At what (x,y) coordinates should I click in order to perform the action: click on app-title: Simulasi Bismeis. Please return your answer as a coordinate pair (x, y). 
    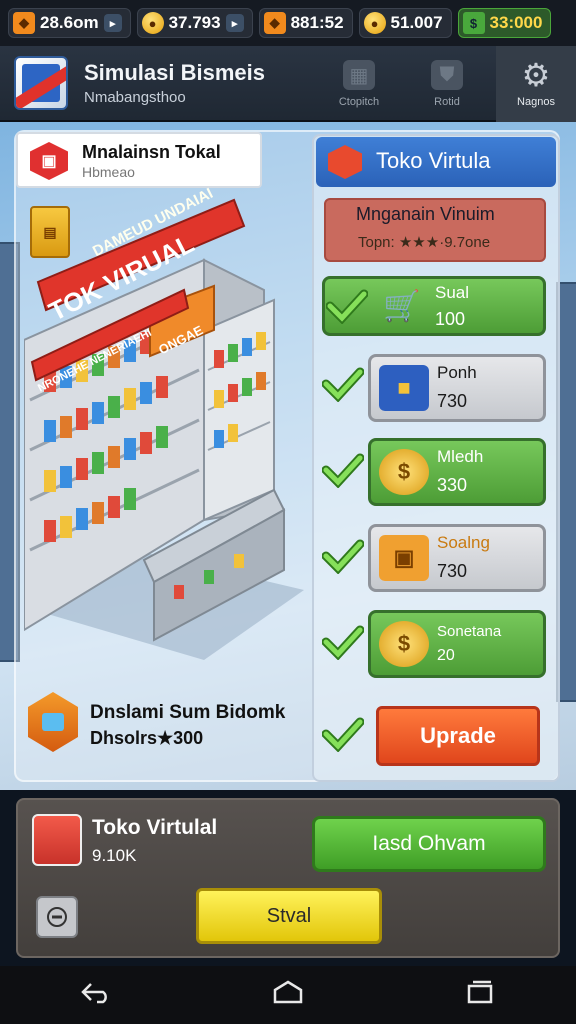
    Looking at the image, I should click on (174, 72).